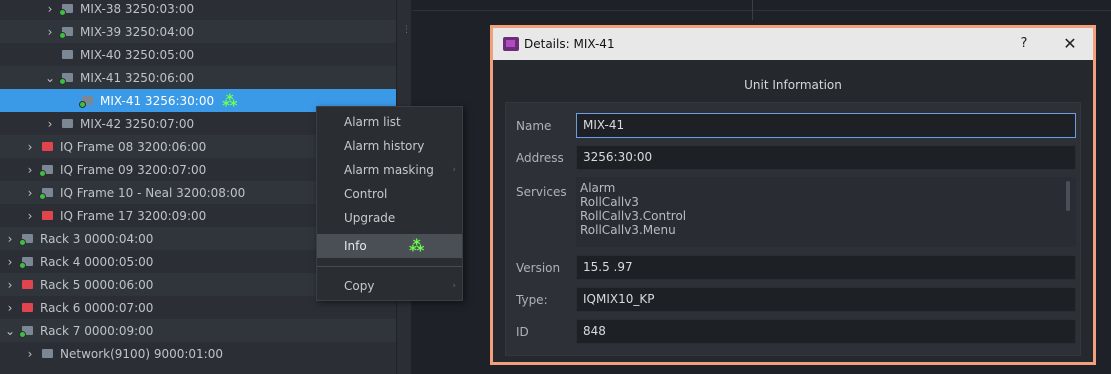 This screenshot has height=374, width=1111. What do you see at coordinates (541, 192) in the screenshot?
I see `services-label: Services` at bounding box center [541, 192].